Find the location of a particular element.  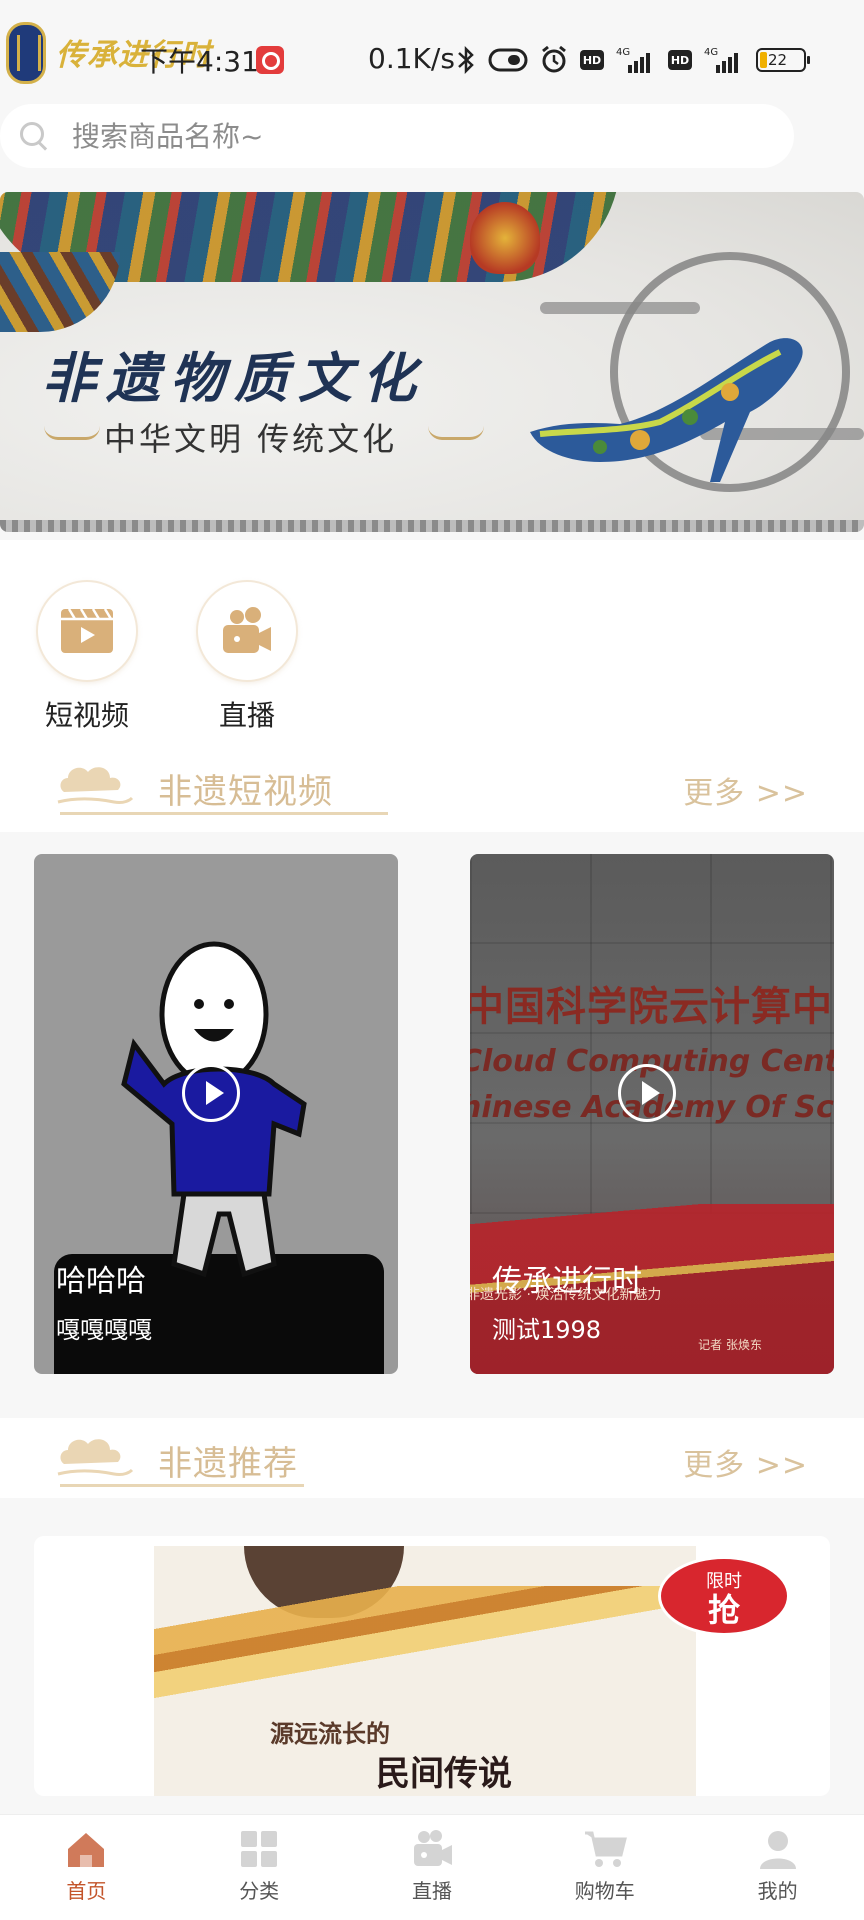

bluetooth-icon is located at coordinates (466, 60).